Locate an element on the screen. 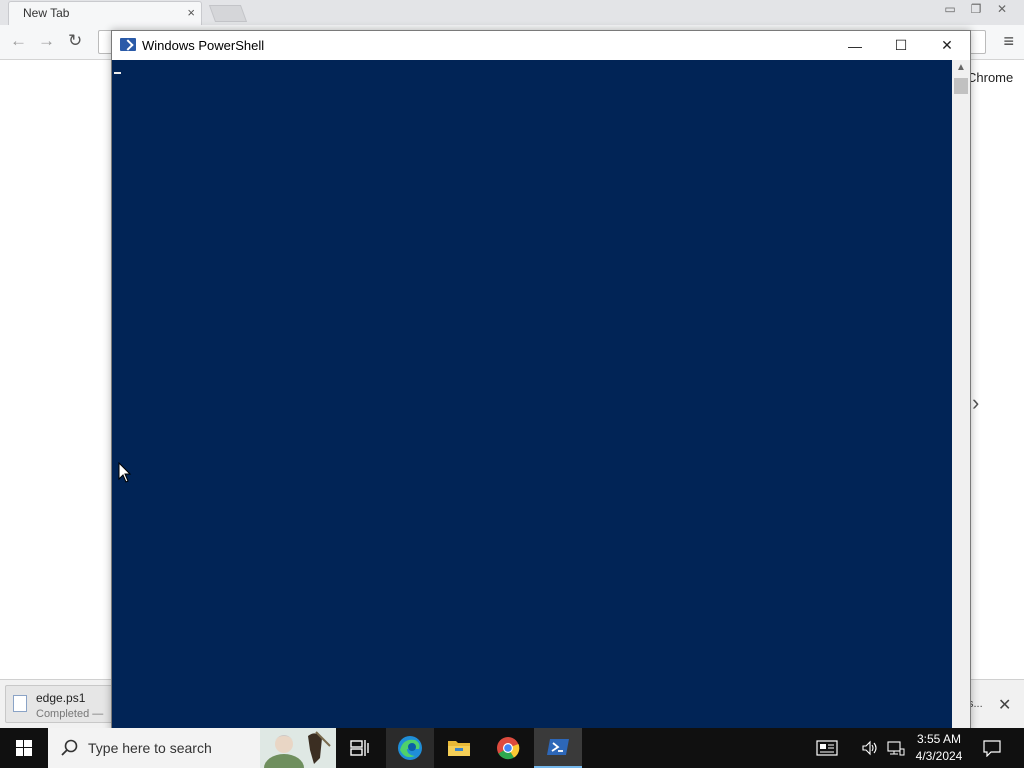 The image size is (1024, 773). task-view-button is located at coordinates (360, 748).